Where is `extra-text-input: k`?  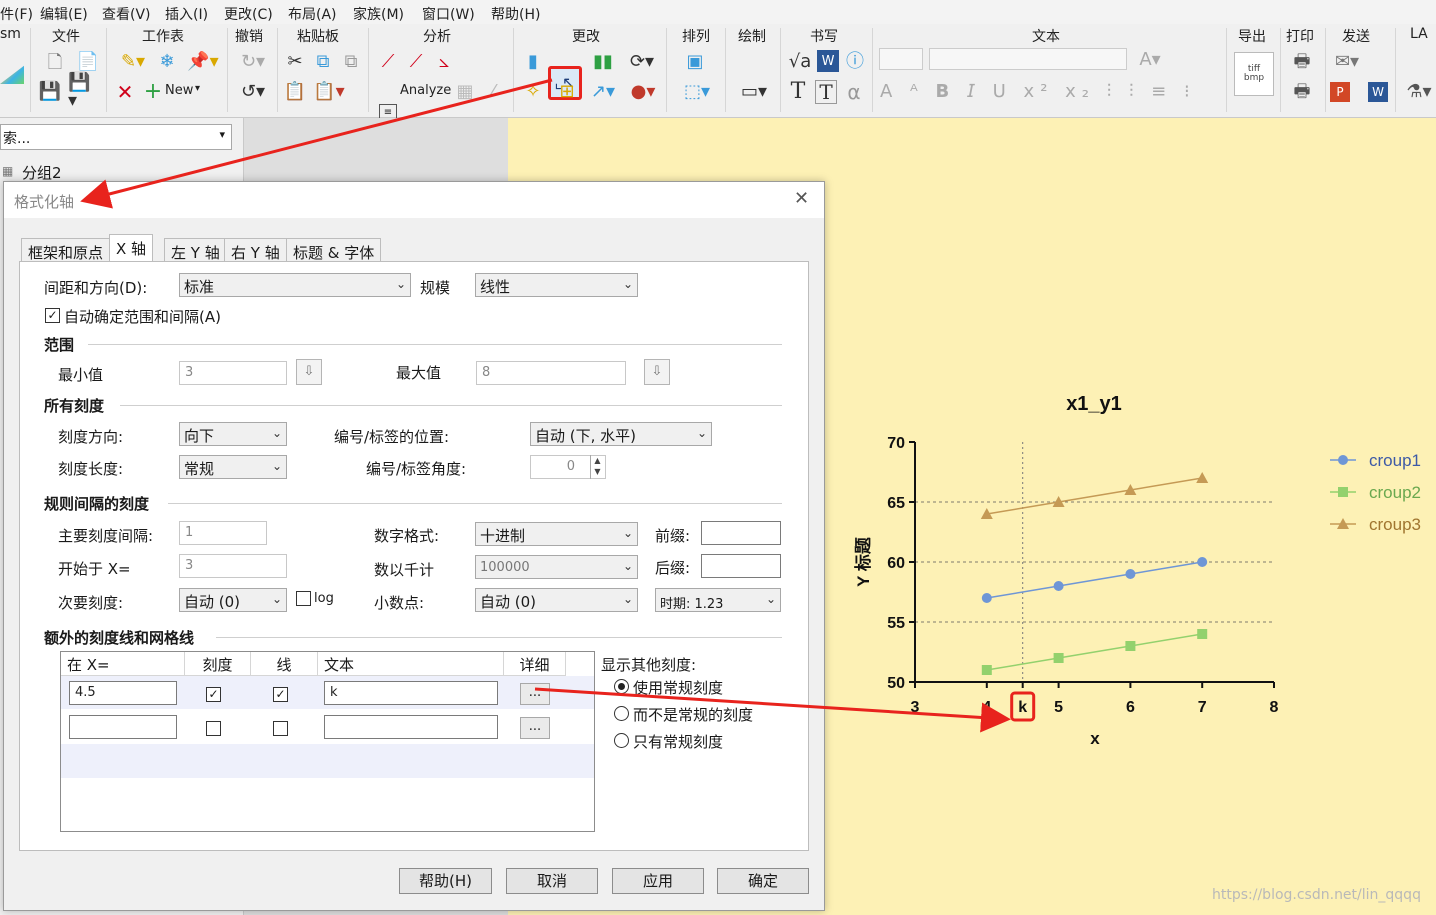 extra-text-input: k is located at coordinates (411, 693).